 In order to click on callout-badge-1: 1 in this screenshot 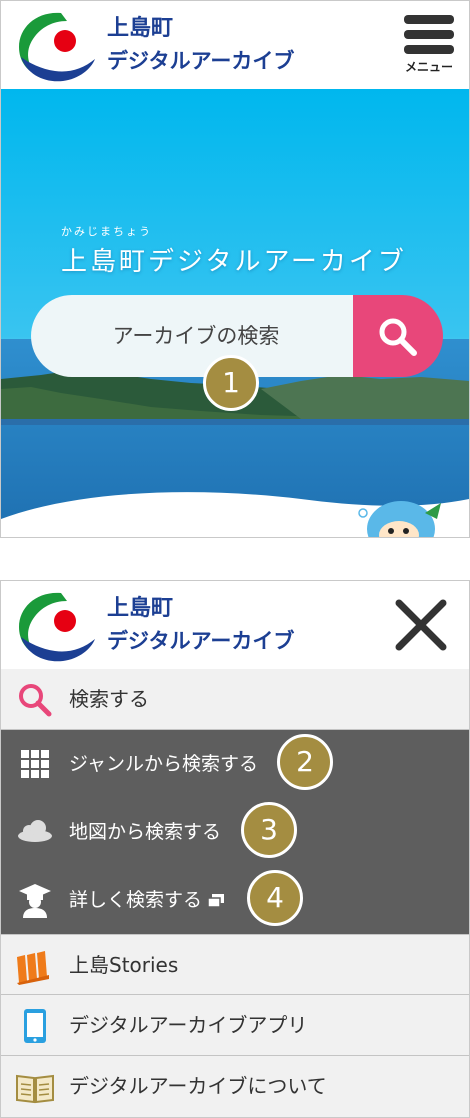, I will do `click(231, 383)`.